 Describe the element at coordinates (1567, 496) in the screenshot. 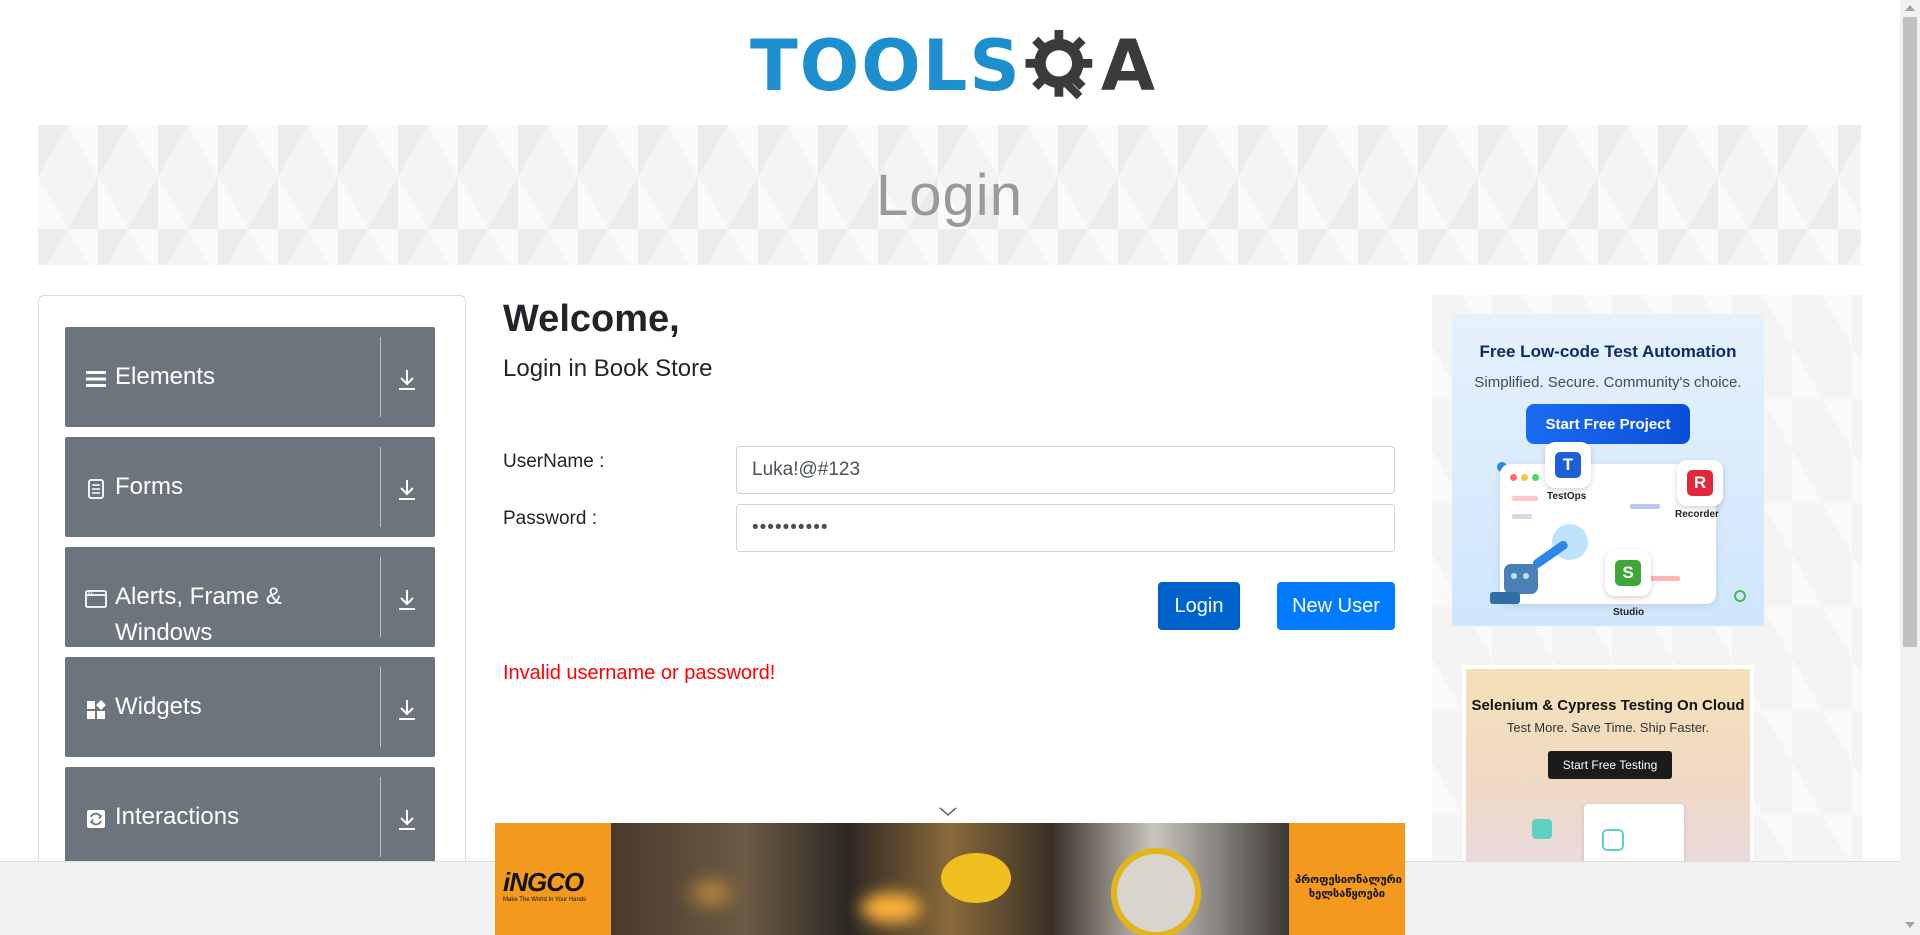

I see `app-caption: TestOps` at that location.